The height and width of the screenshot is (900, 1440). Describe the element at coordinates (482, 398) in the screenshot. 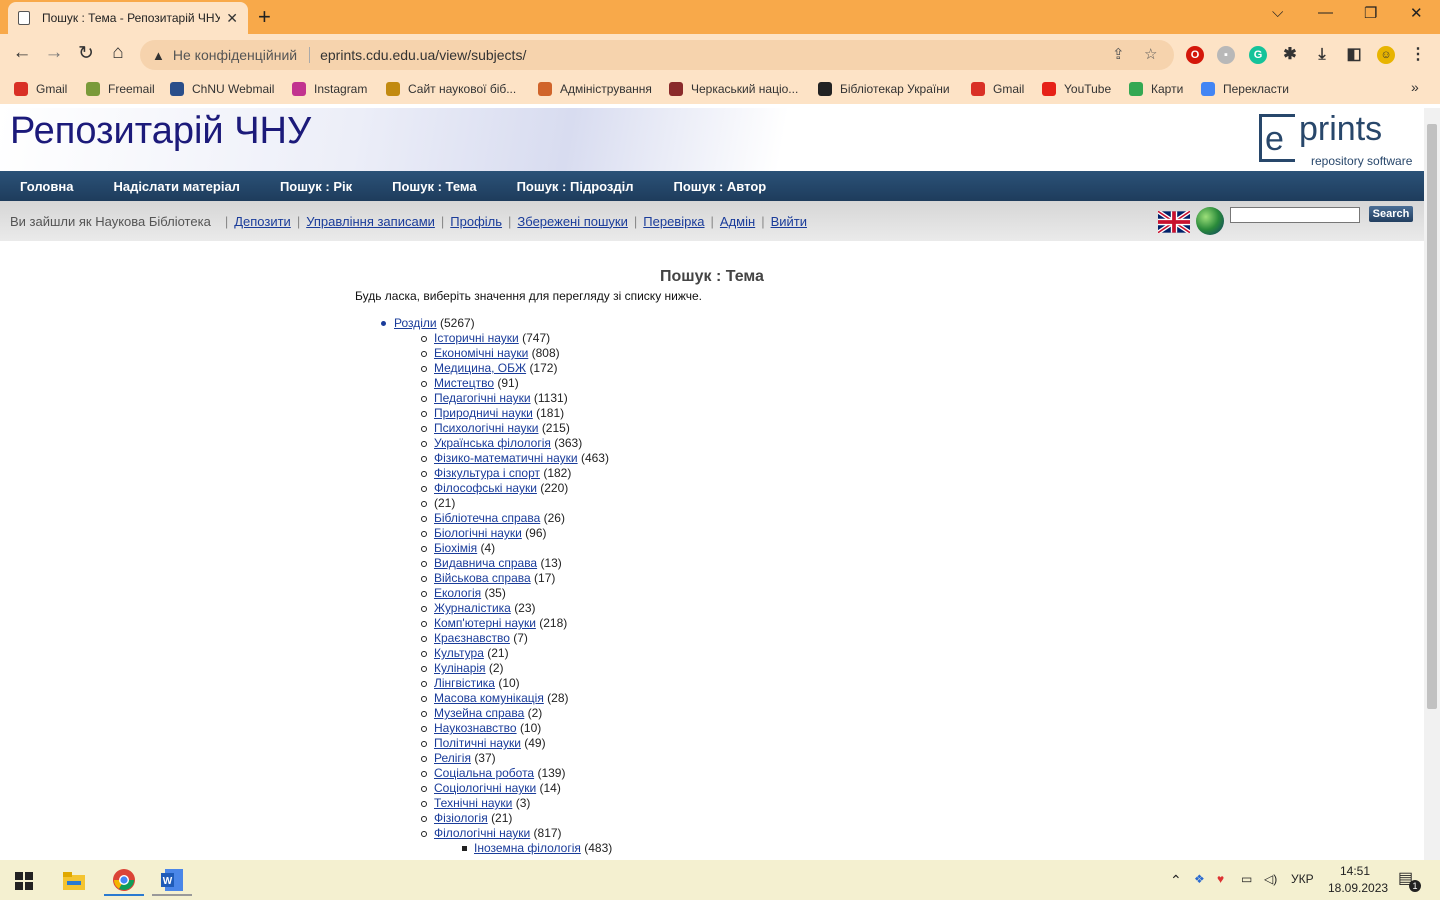

I see `subject-link: Педагогічні науки` at that location.